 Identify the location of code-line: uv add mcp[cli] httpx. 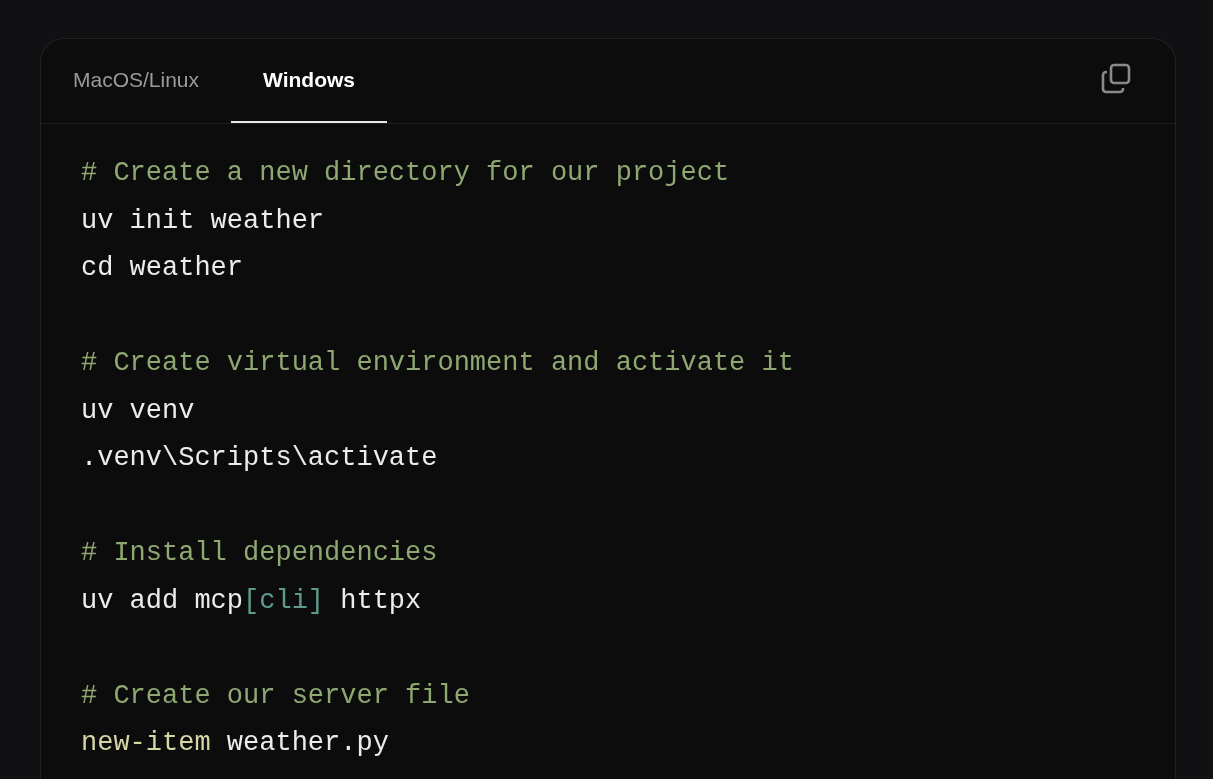
(251, 601).